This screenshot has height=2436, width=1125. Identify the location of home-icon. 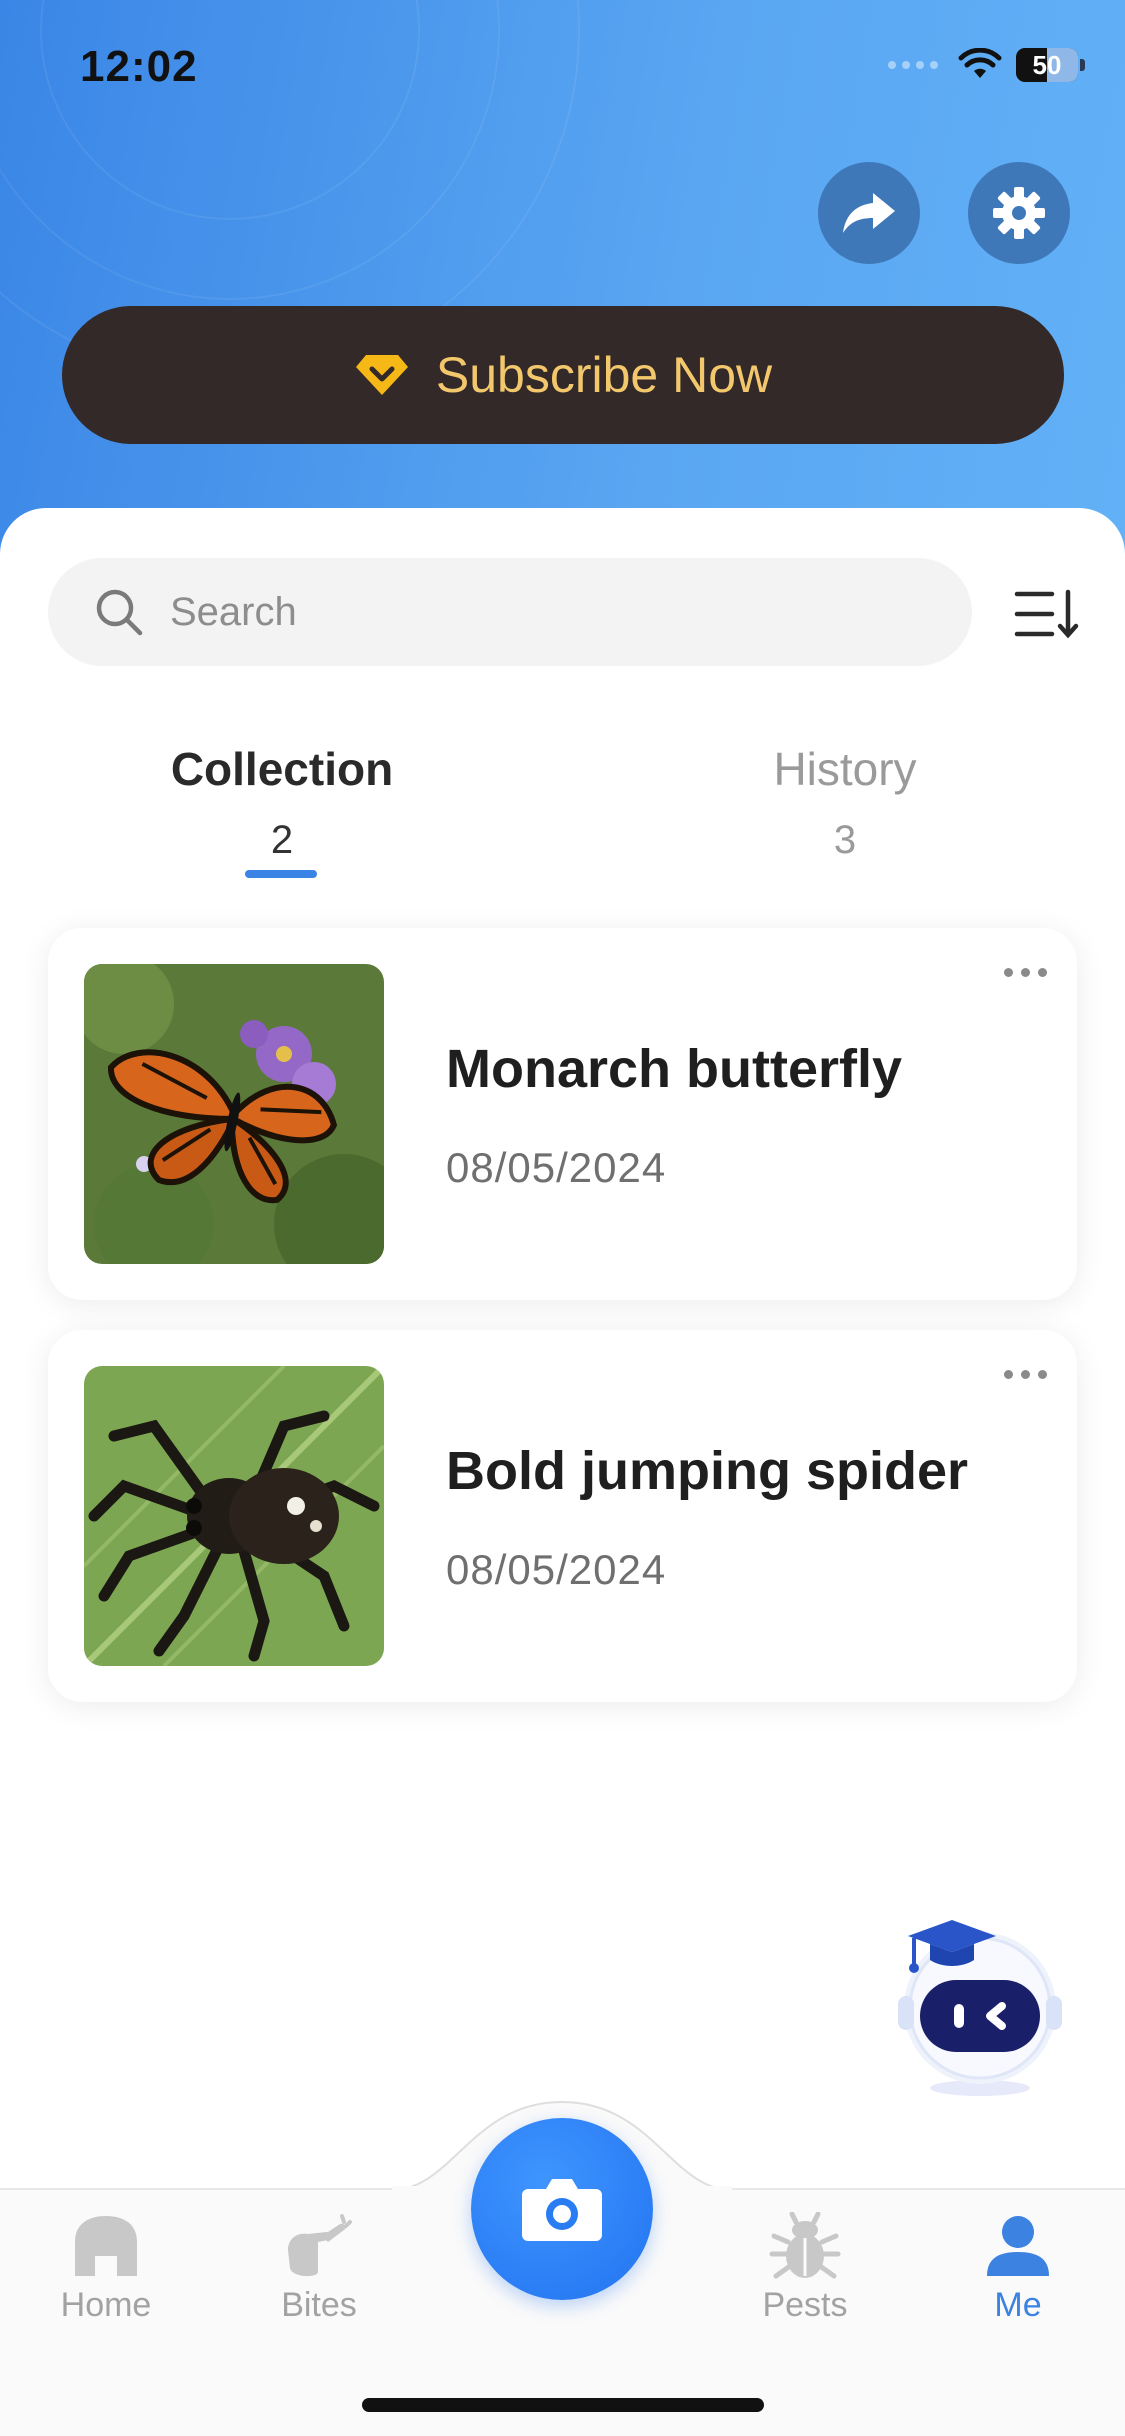
(106, 2246).